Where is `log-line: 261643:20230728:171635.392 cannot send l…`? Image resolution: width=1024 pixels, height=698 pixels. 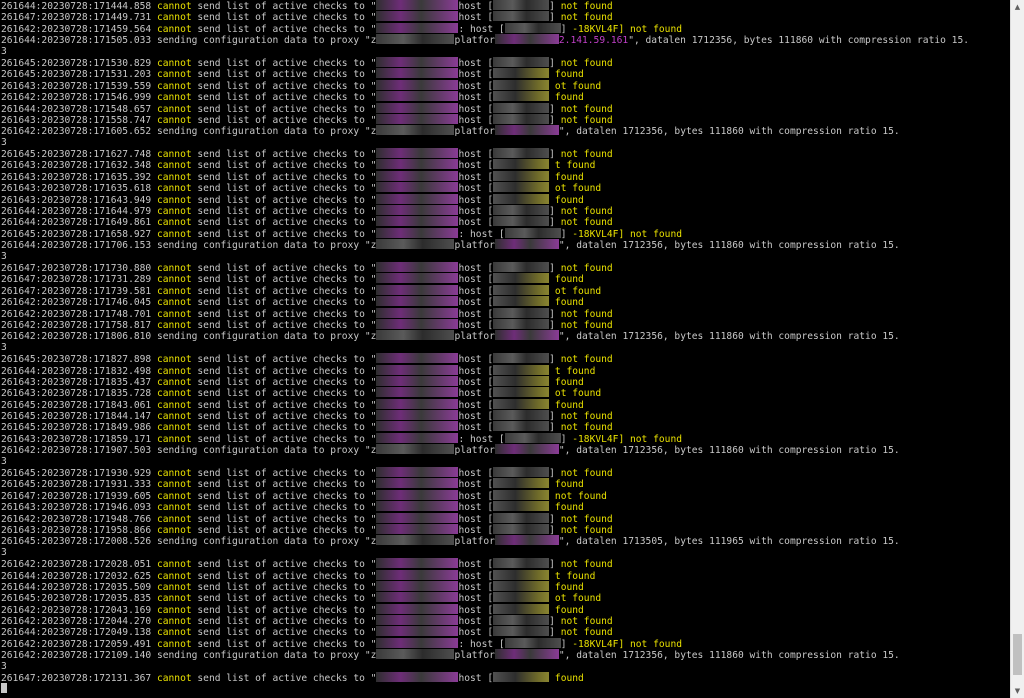
log-line: 261643:20230728:171635.392 cannot send l… is located at coordinates (292, 176).